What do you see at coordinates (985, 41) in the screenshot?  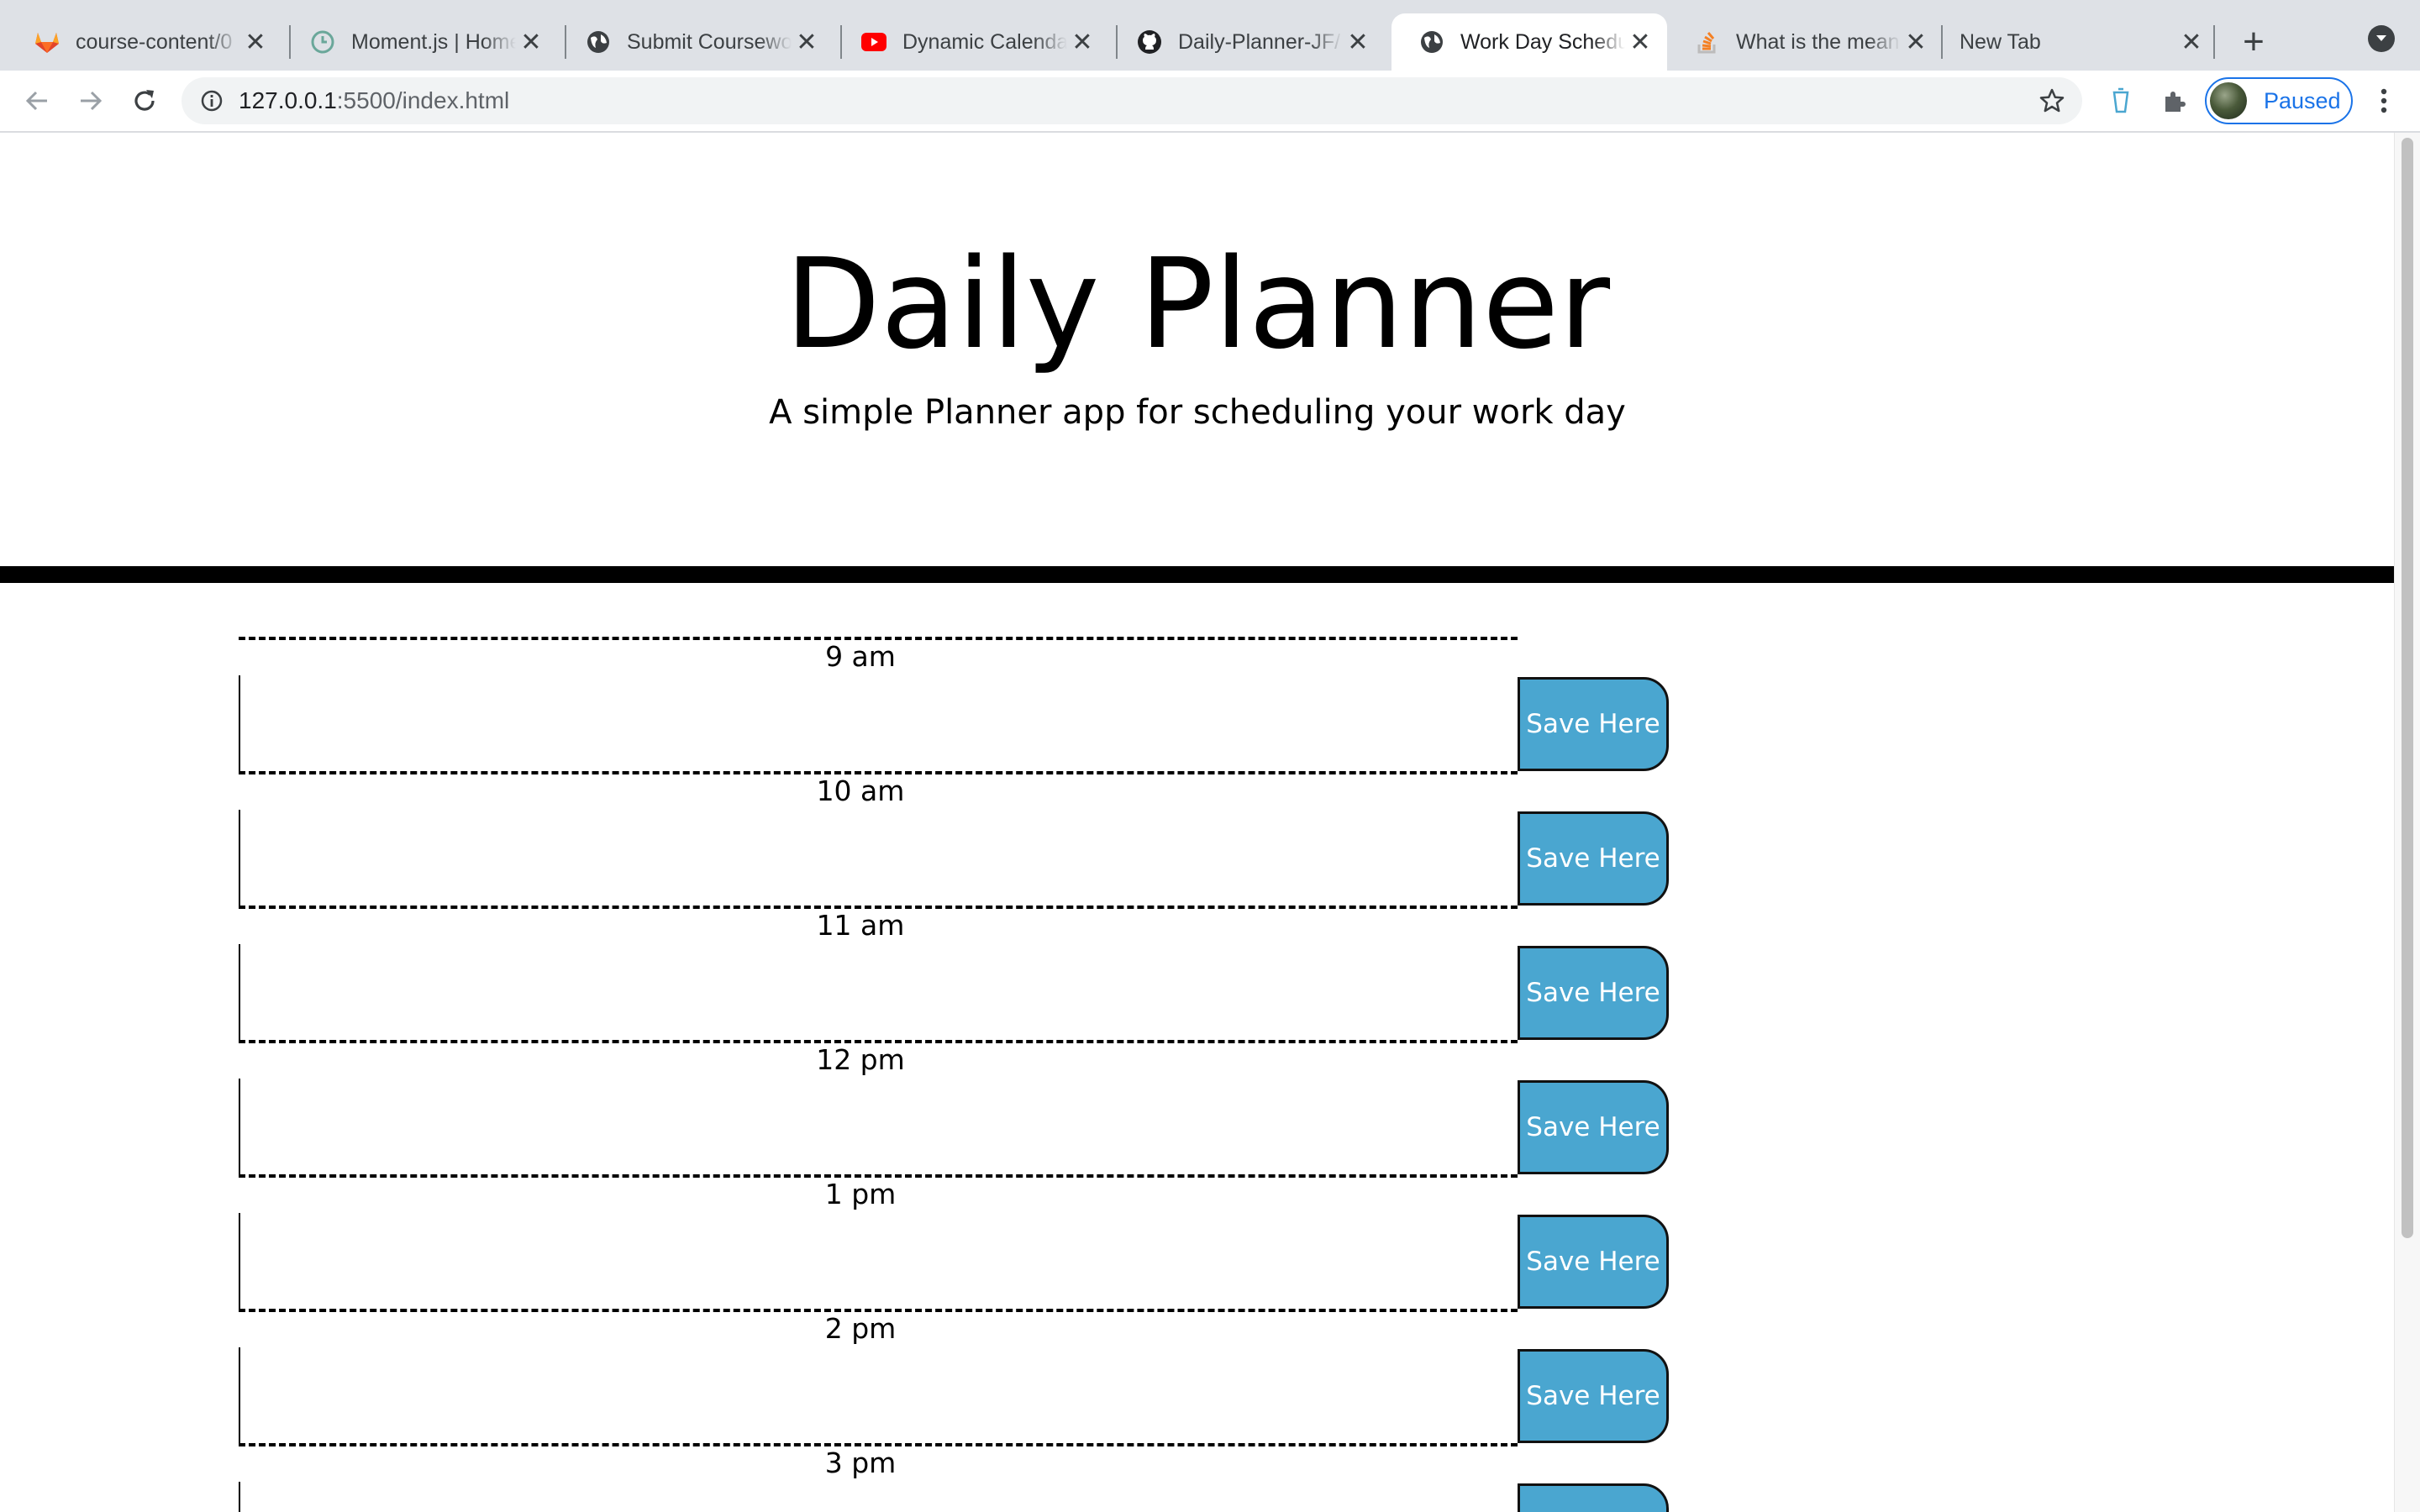 I see `tab-title: Dynamic Calendar` at bounding box center [985, 41].